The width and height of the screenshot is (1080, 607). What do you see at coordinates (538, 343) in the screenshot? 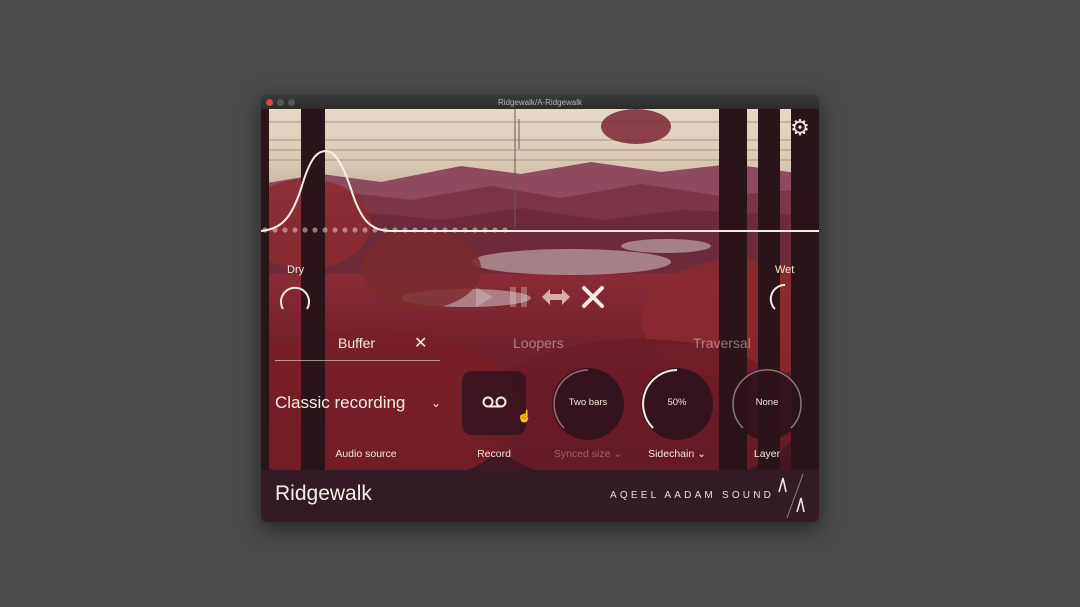
I see `tab-loopers: Loopers` at bounding box center [538, 343].